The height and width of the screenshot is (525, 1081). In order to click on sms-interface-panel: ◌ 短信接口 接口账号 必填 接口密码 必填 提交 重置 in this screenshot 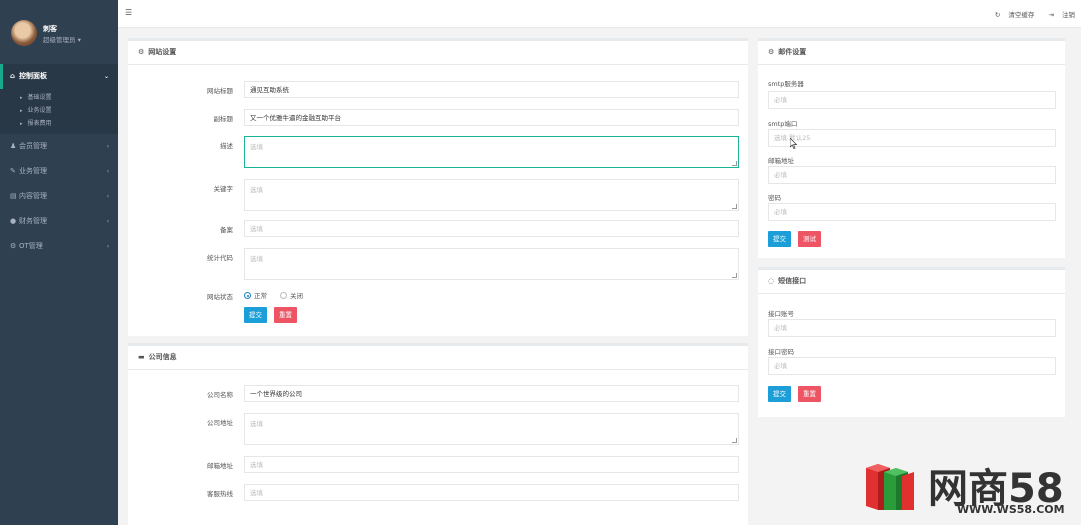, I will do `click(911, 342)`.